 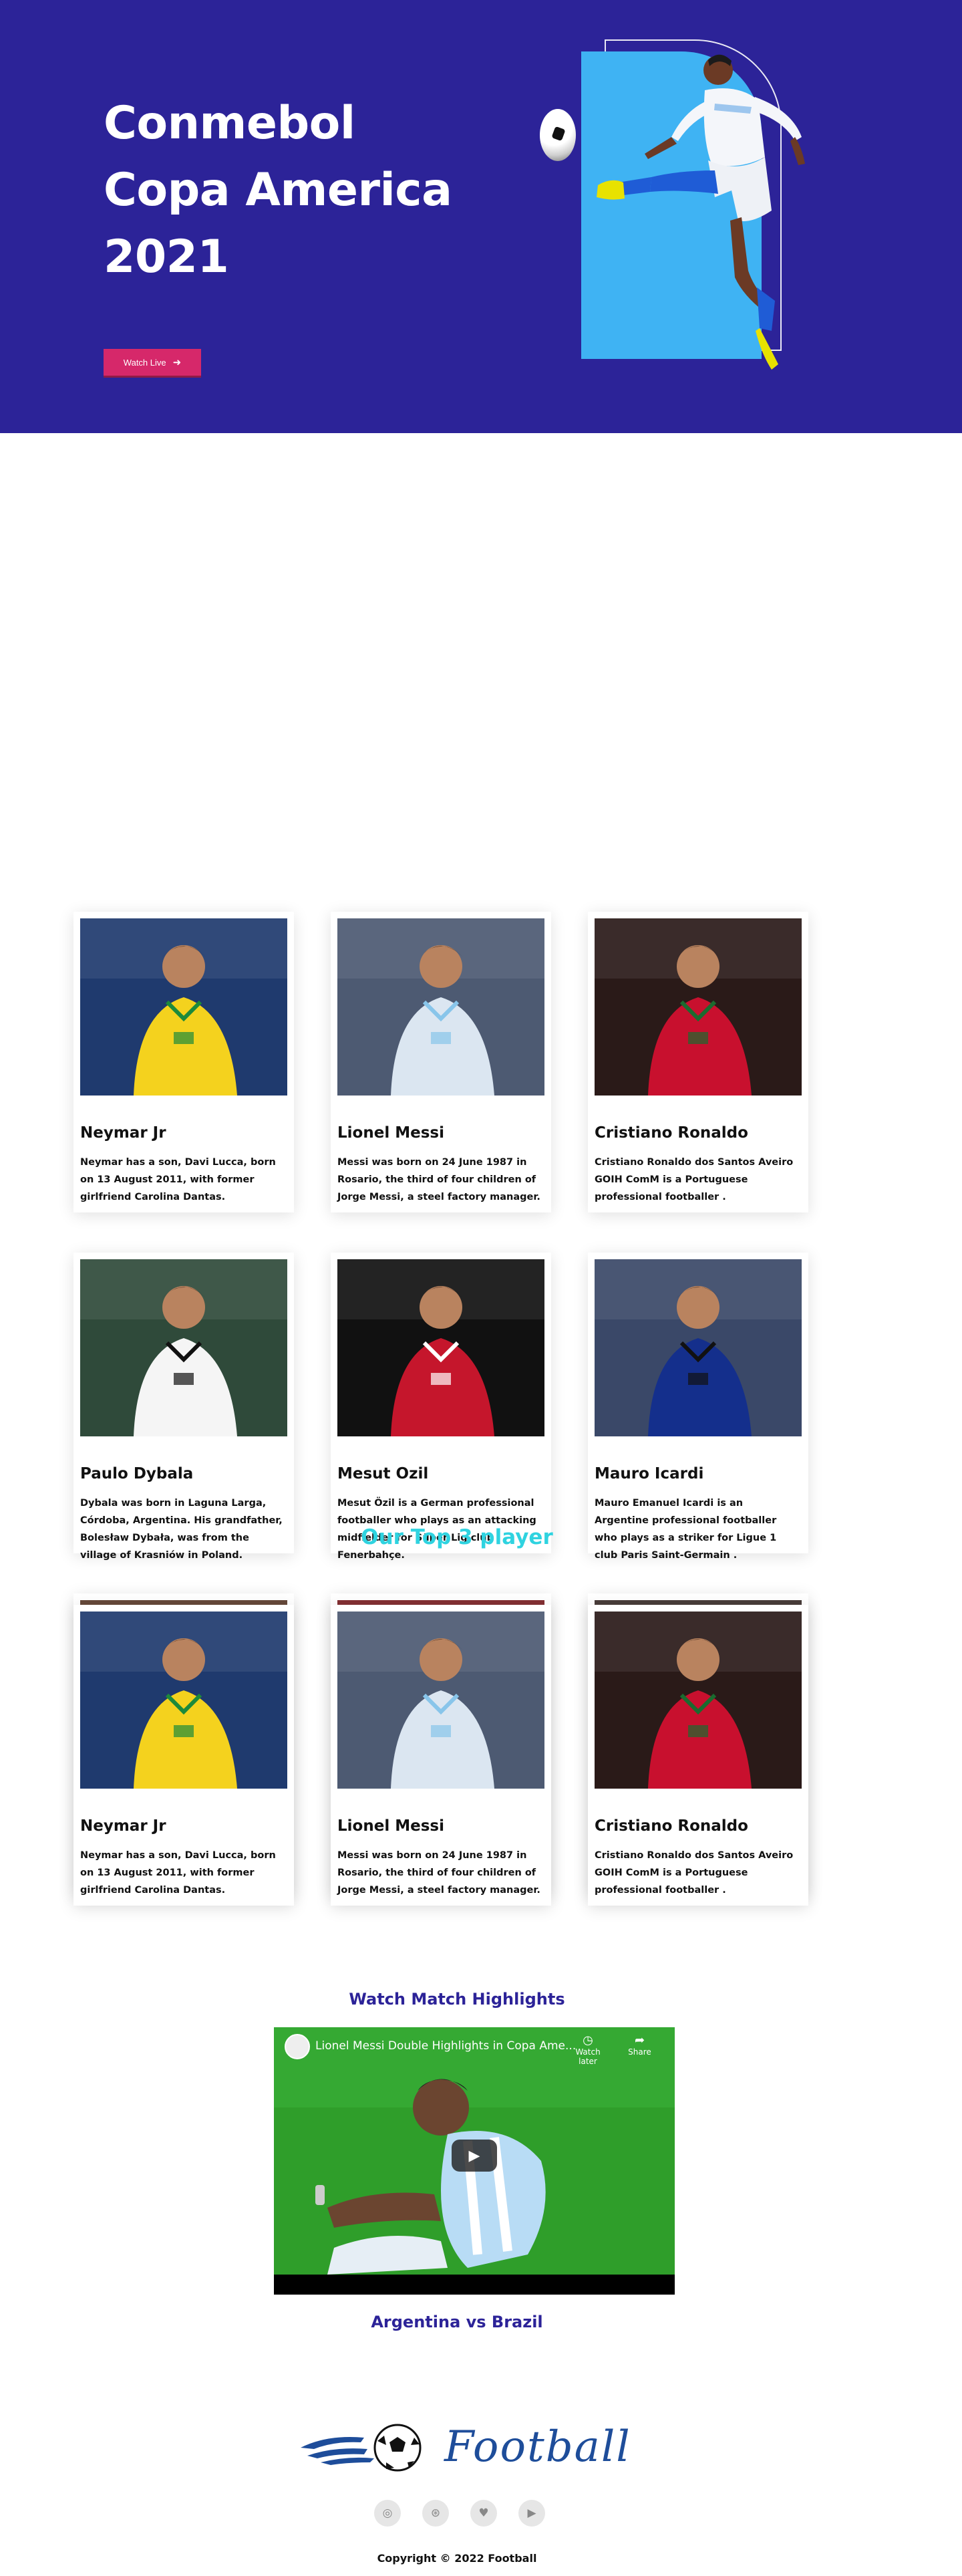 I want to click on play-icon: ▶, so click(x=474, y=2155).